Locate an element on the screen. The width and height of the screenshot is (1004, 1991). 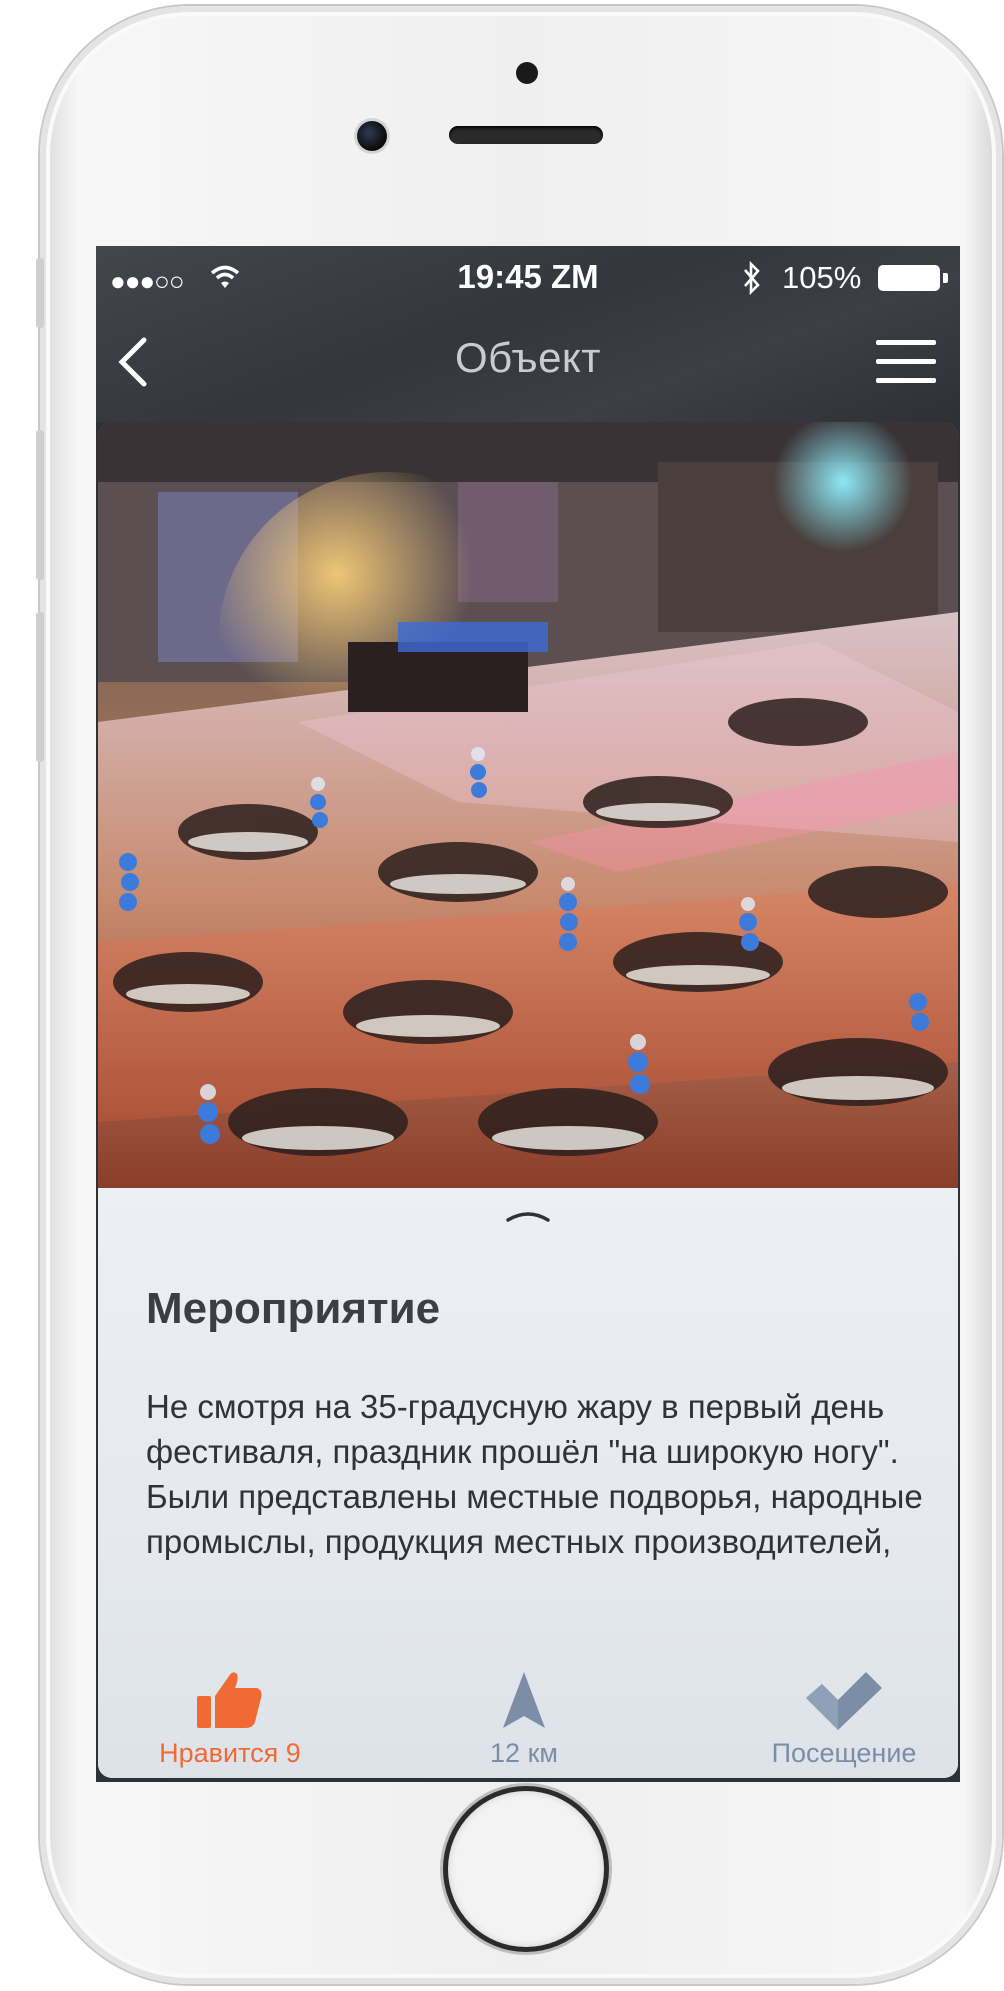
visit-button: Посещение is located at coordinates (844, 1722).